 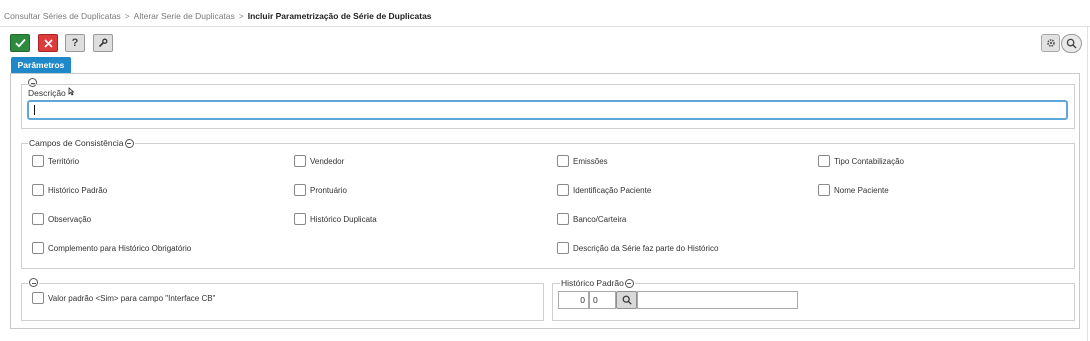 What do you see at coordinates (545, 26) in the screenshot?
I see `header-divider` at bounding box center [545, 26].